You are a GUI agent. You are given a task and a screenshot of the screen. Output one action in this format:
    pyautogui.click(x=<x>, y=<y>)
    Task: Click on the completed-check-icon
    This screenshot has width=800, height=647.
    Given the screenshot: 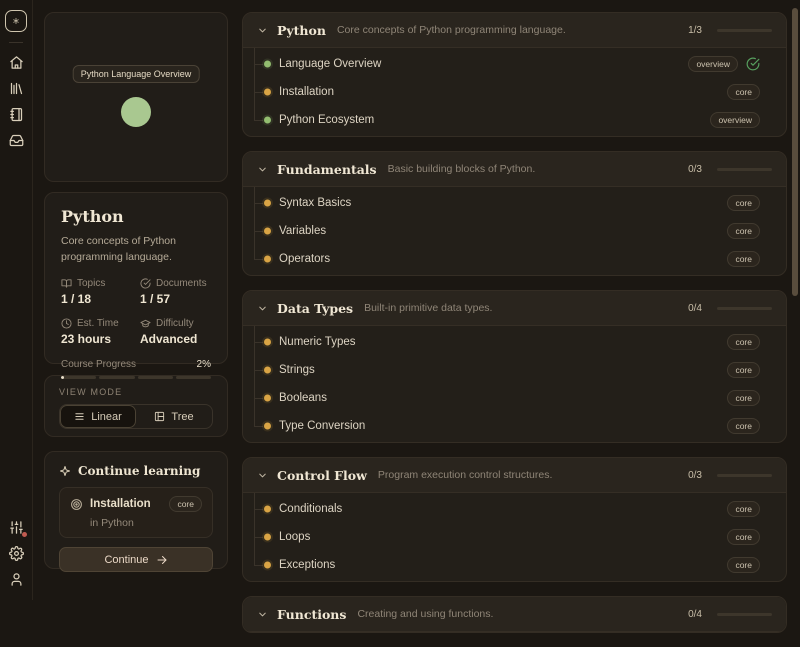 What is the action you would take?
    pyautogui.click(x=753, y=64)
    